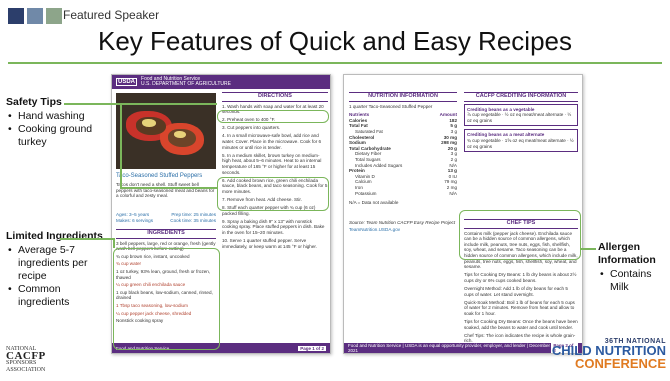  I want to click on recipe-name: Taco-Seasoned Stuffed Peppers, so click(159, 176).